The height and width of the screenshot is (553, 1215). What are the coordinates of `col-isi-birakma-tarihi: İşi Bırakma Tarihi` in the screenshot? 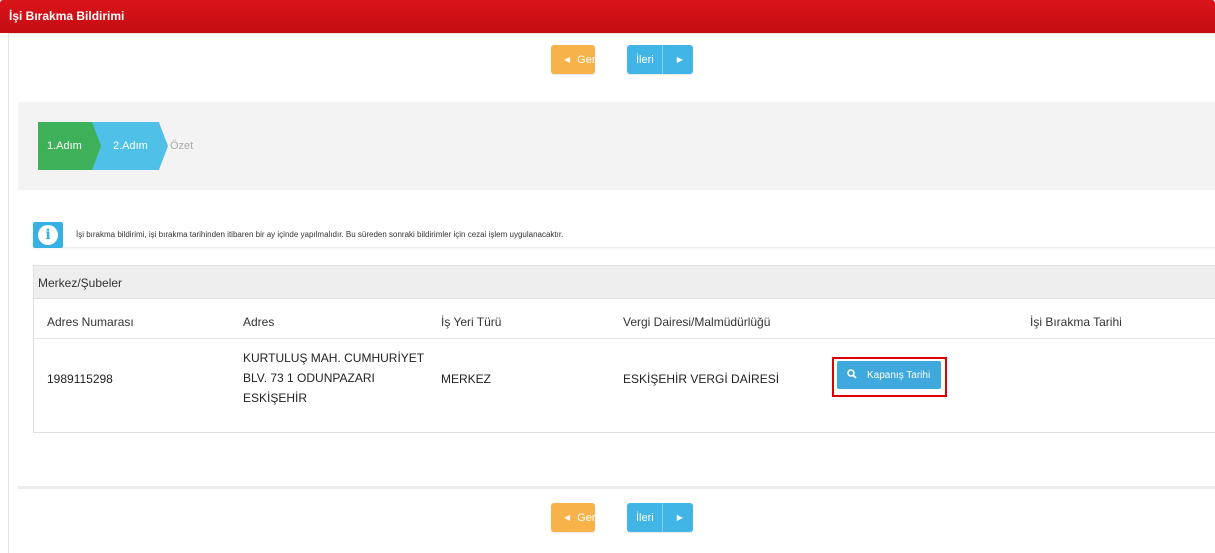 It's located at (1076, 322).